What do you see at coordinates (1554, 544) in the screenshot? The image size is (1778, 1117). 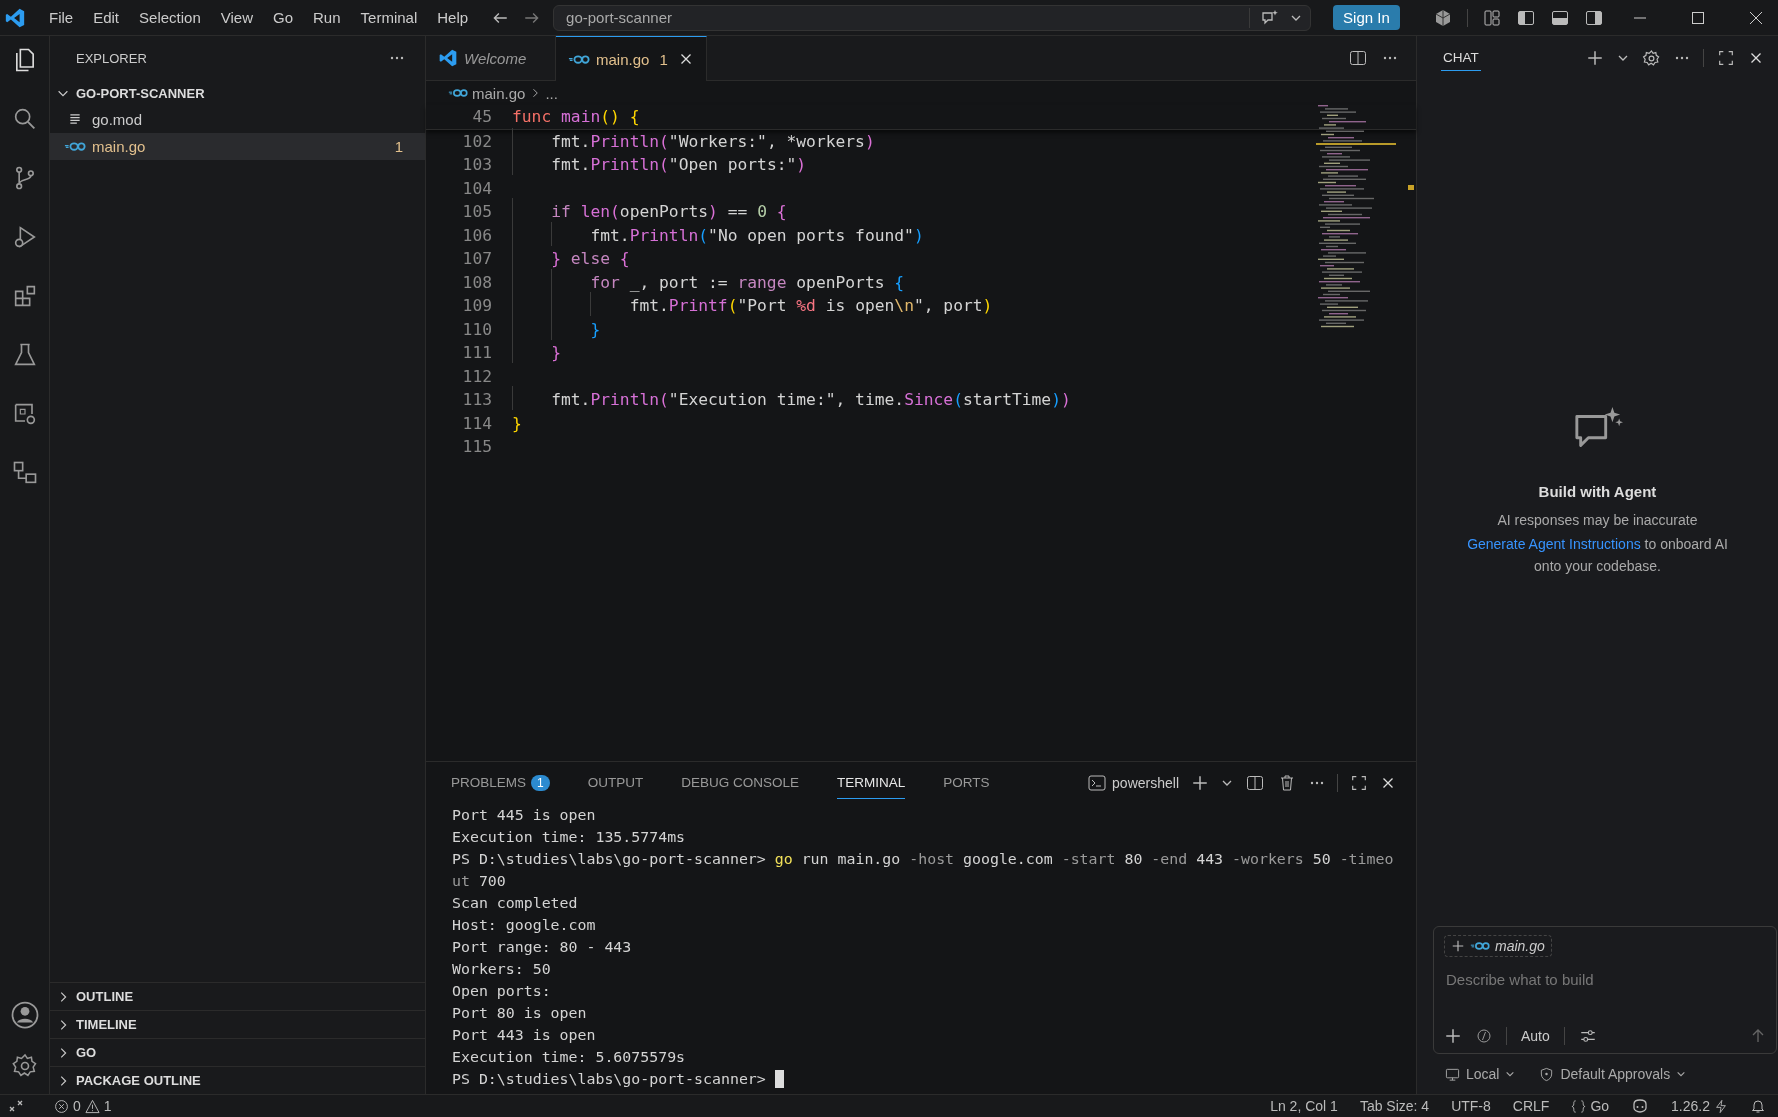 I see `instructions-link: Generate Agent Instructions` at bounding box center [1554, 544].